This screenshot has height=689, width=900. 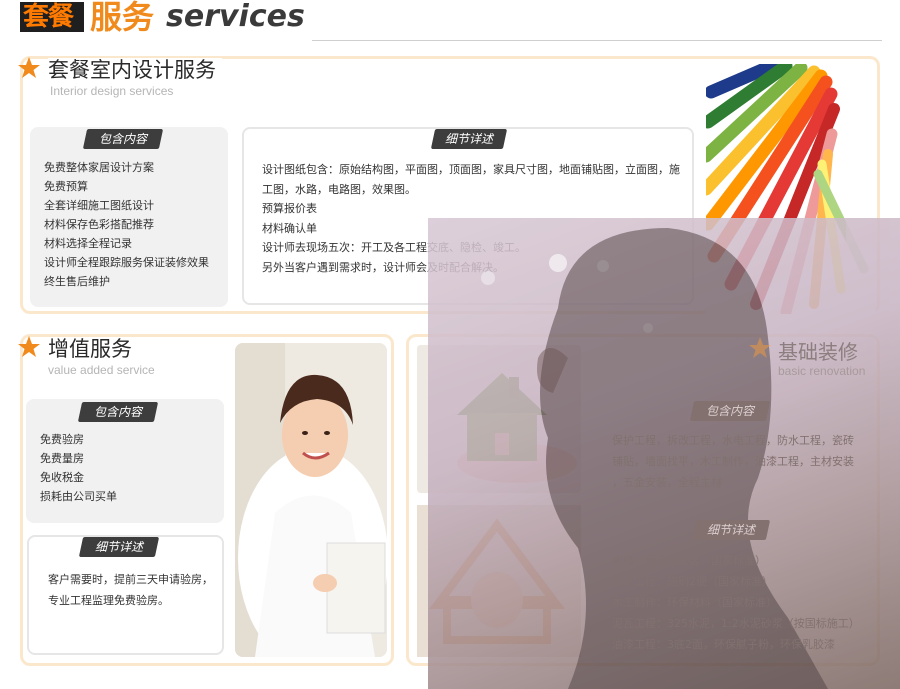 What do you see at coordinates (104, 370) in the screenshot?
I see `section2-subtitle: value added service` at bounding box center [104, 370].